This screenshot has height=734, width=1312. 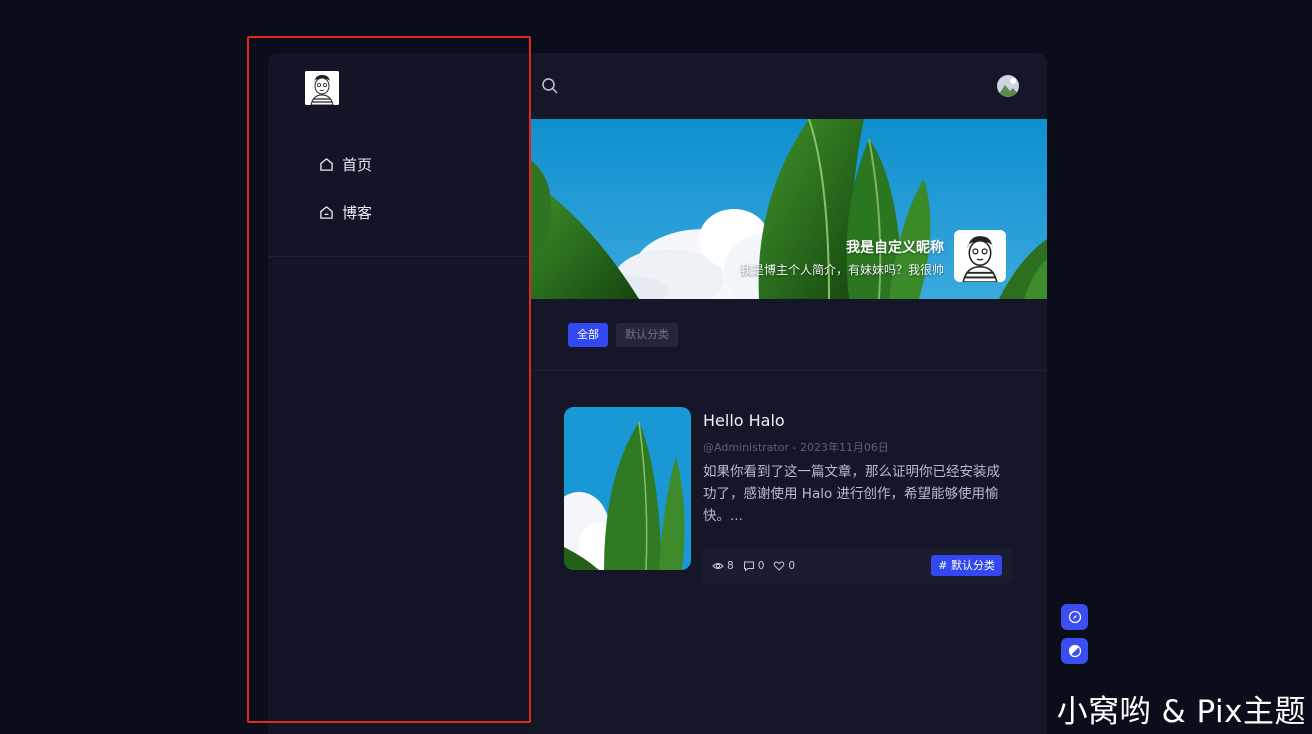 What do you see at coordinates (326, 212) in the screenshot?
I see `blog-home-icon` at bounding box center [326, 212].